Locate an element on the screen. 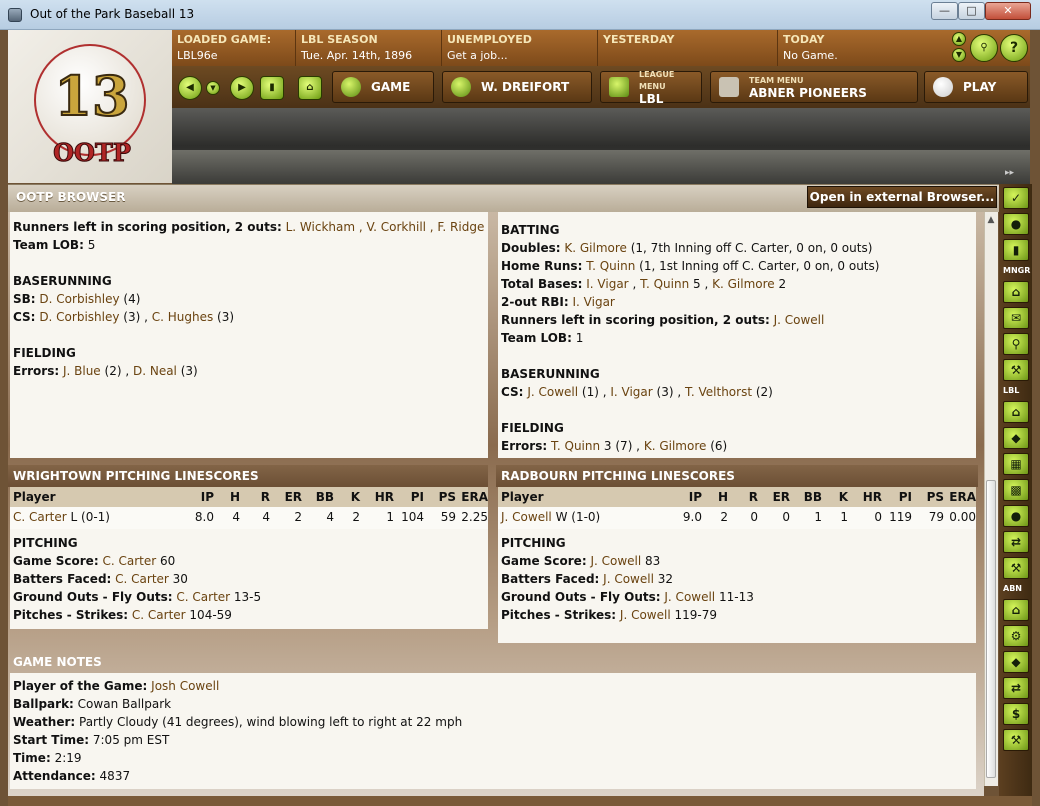 Image resolution: width=1040 pixels, height=806 pixels. manager-home-icon: ⌂ is located at coordinates (1016, 292).